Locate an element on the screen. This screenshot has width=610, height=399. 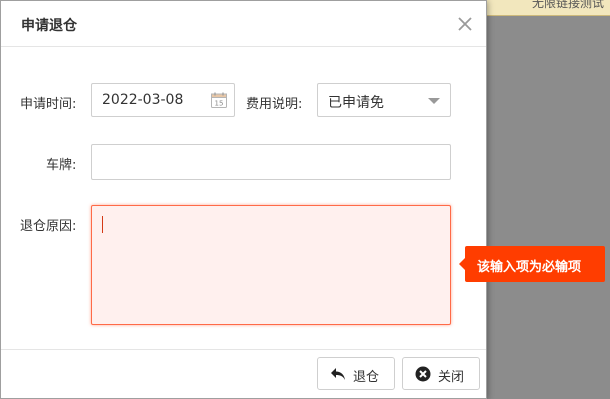
return-button-label: 退仓 is located at coordinates (366, 377).